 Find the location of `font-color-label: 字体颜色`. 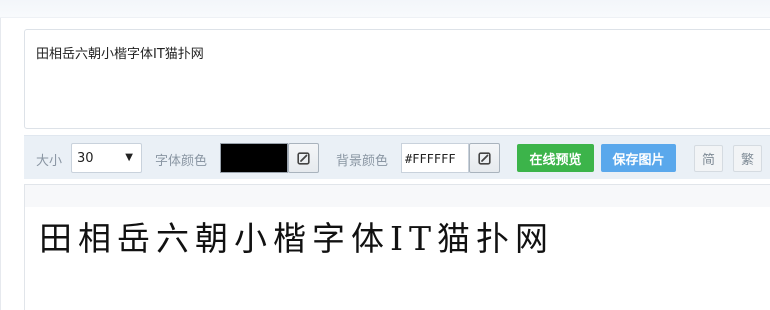

font-color-label: 字体颜色 is located at coordinates (181, 161).